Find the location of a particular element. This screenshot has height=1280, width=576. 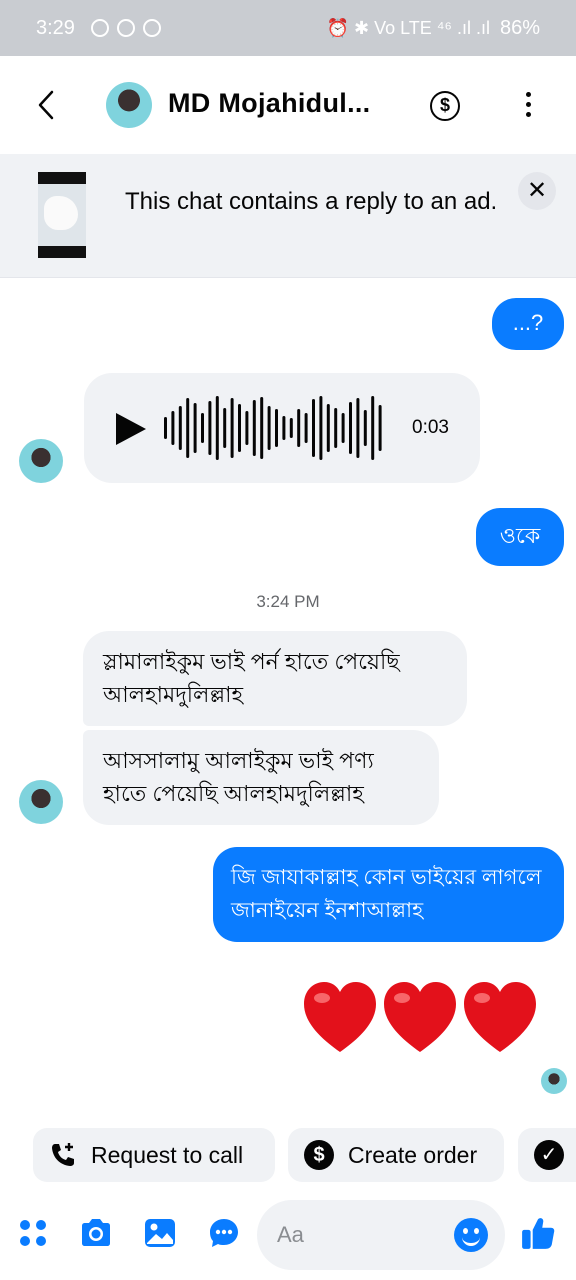

contact-avatar is located at coordinates (129, 105).